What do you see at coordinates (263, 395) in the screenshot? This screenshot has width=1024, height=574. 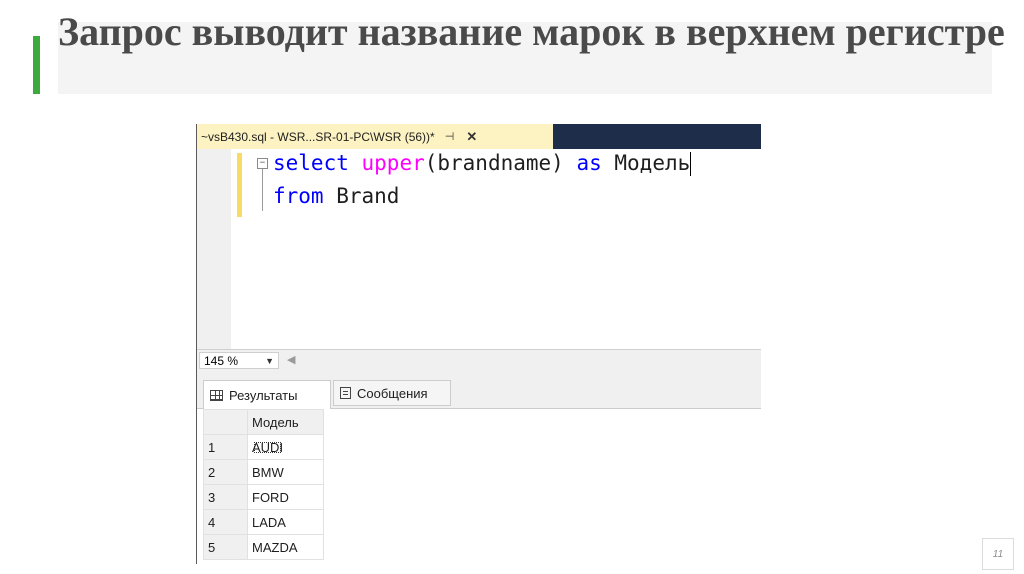 I see `tab-results-label: Результаты` at bounding box center [263, 395].